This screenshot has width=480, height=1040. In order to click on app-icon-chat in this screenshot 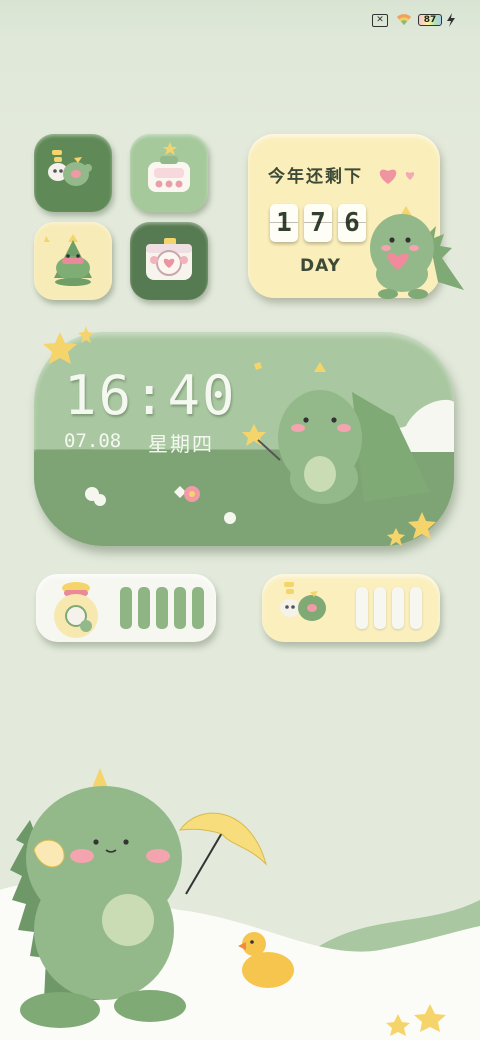, I will do `click(73, 173)`.